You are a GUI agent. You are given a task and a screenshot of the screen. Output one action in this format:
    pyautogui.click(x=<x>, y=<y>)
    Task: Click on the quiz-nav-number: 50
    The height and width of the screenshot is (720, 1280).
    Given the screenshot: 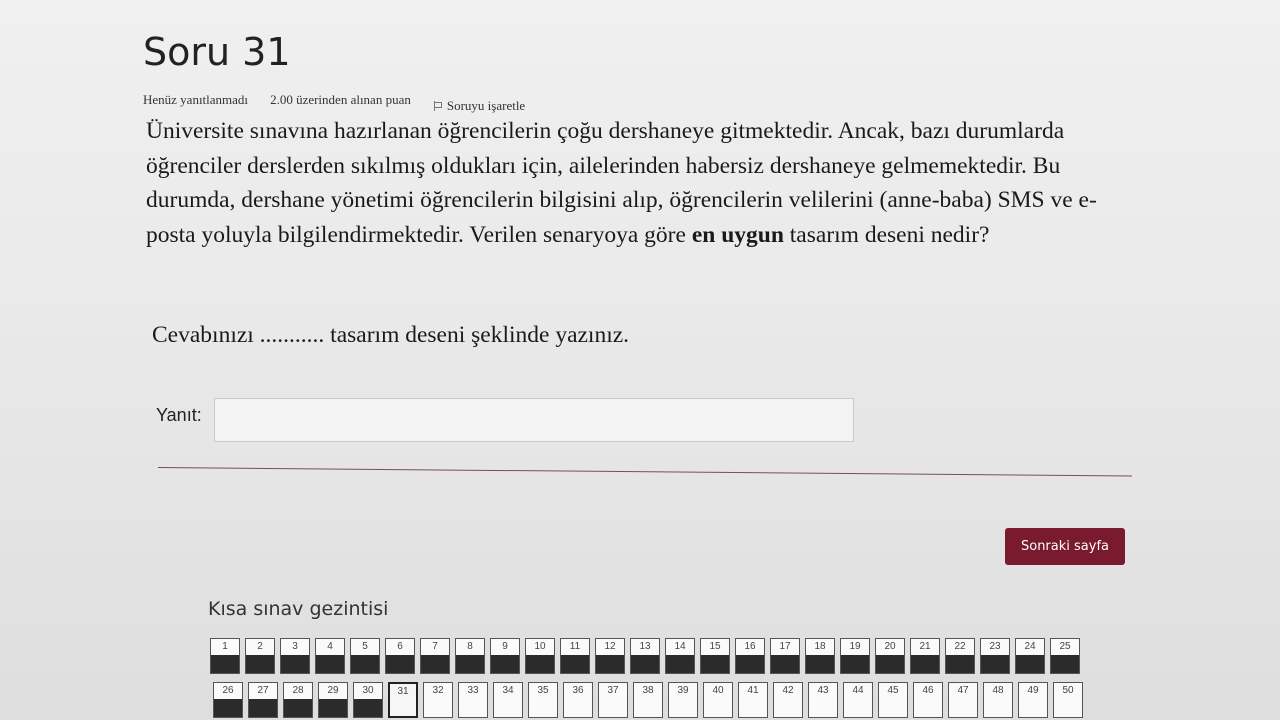 What is the action you would take?
    pyautogui.click(x=1068, y=690)
    